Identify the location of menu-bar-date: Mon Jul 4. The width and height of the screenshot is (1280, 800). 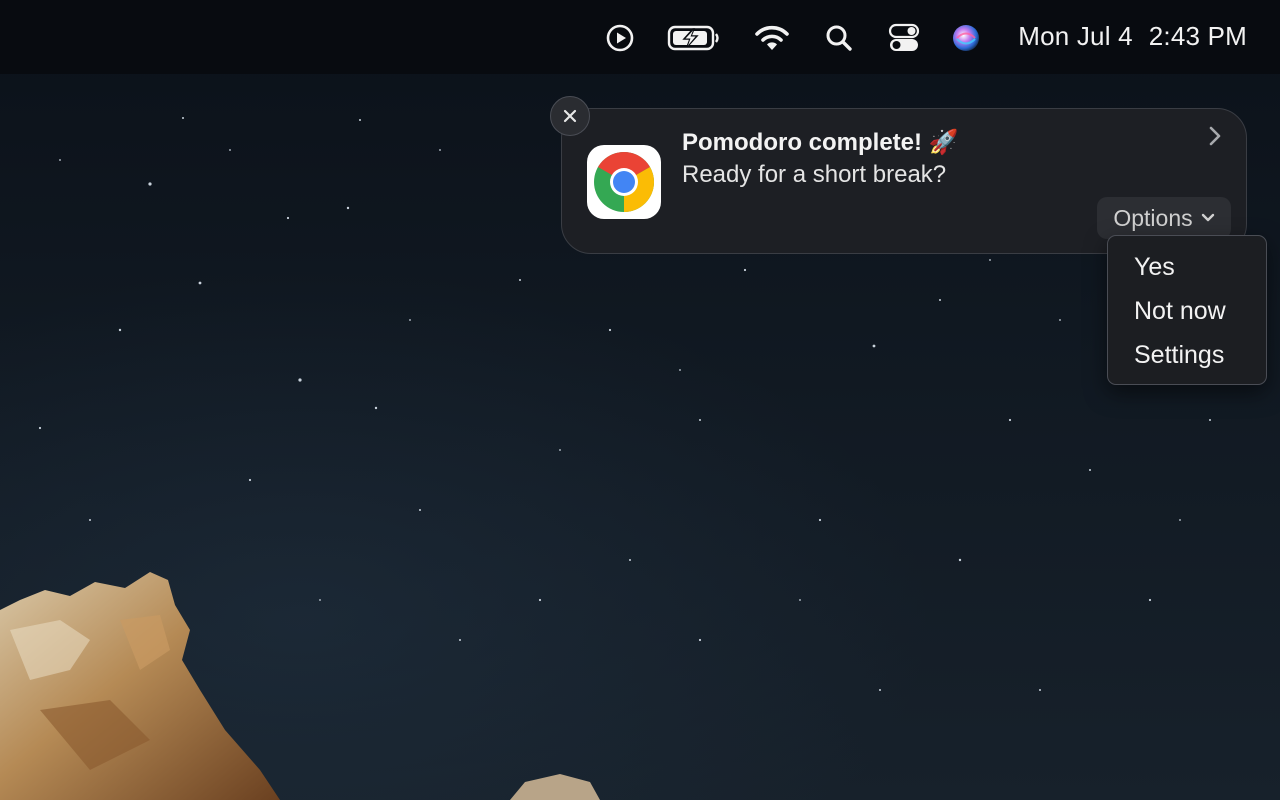
(1075, 35).